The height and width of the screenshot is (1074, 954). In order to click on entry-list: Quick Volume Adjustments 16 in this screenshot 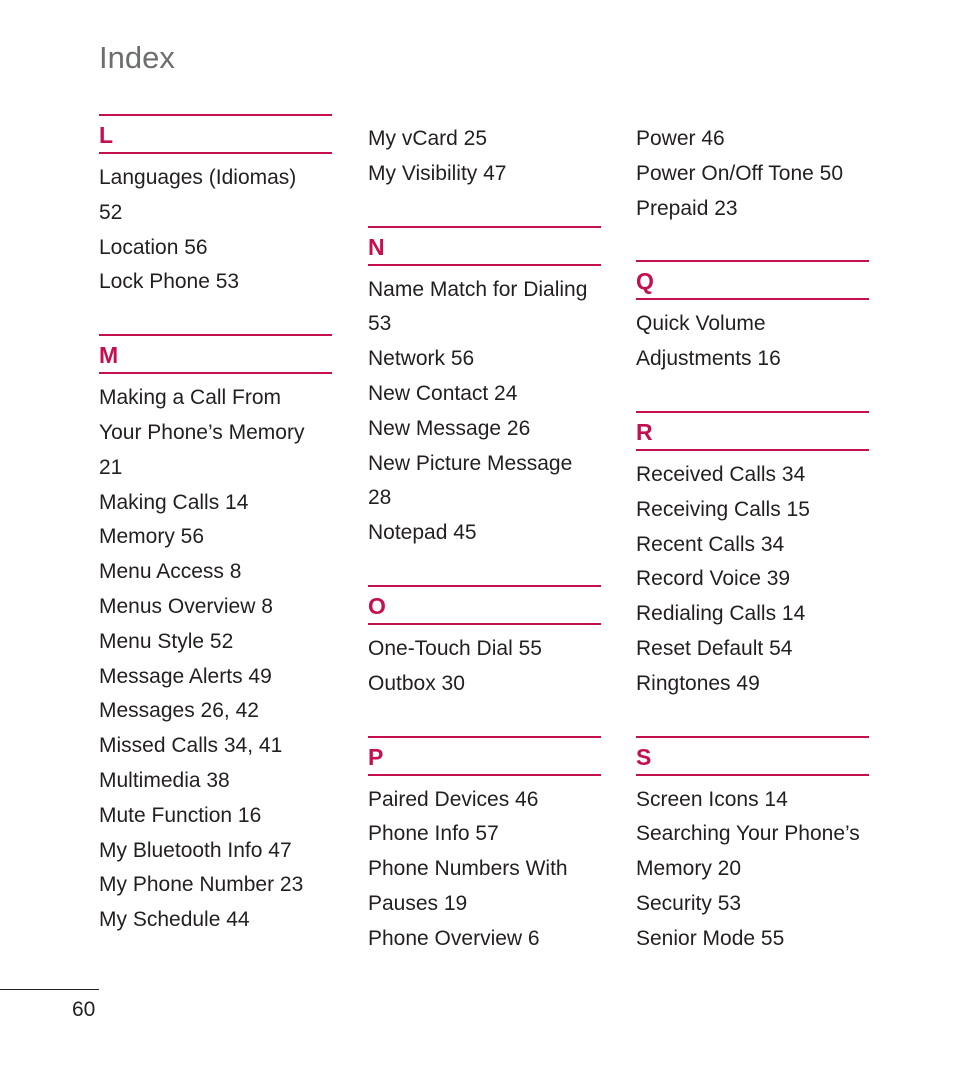, I will do `click(752, 342)`.